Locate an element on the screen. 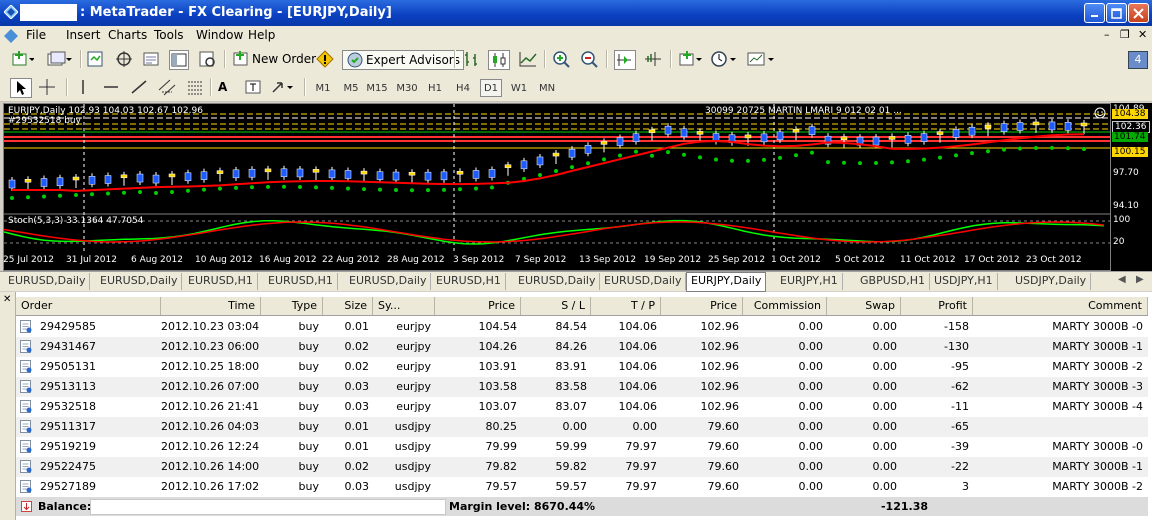 The image size is (1152, 520). equidistant-channel-tool-button is located at coordinates (167, 87).